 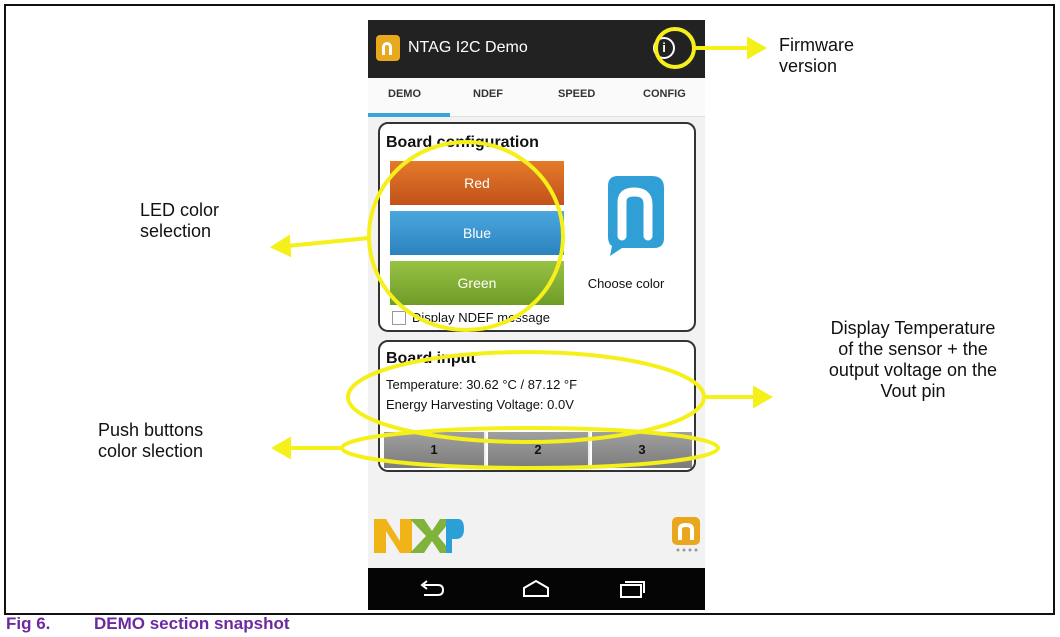 I want to click on annotation-line: Push buttons, so click(x=151, y=430).